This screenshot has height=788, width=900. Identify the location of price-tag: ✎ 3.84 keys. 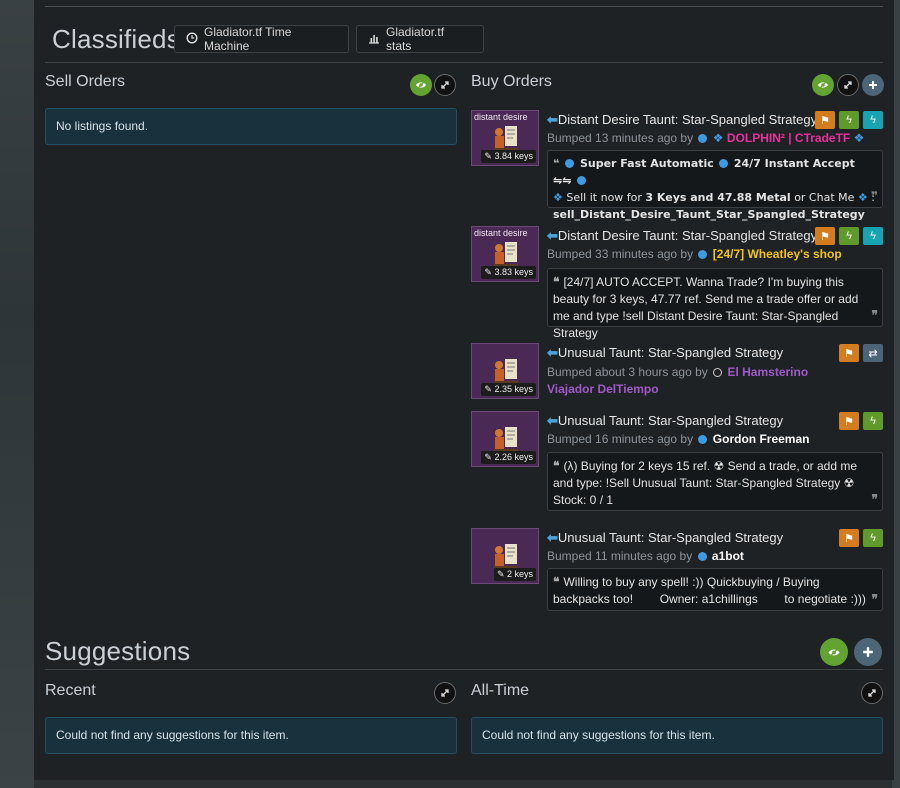
(508, 156).